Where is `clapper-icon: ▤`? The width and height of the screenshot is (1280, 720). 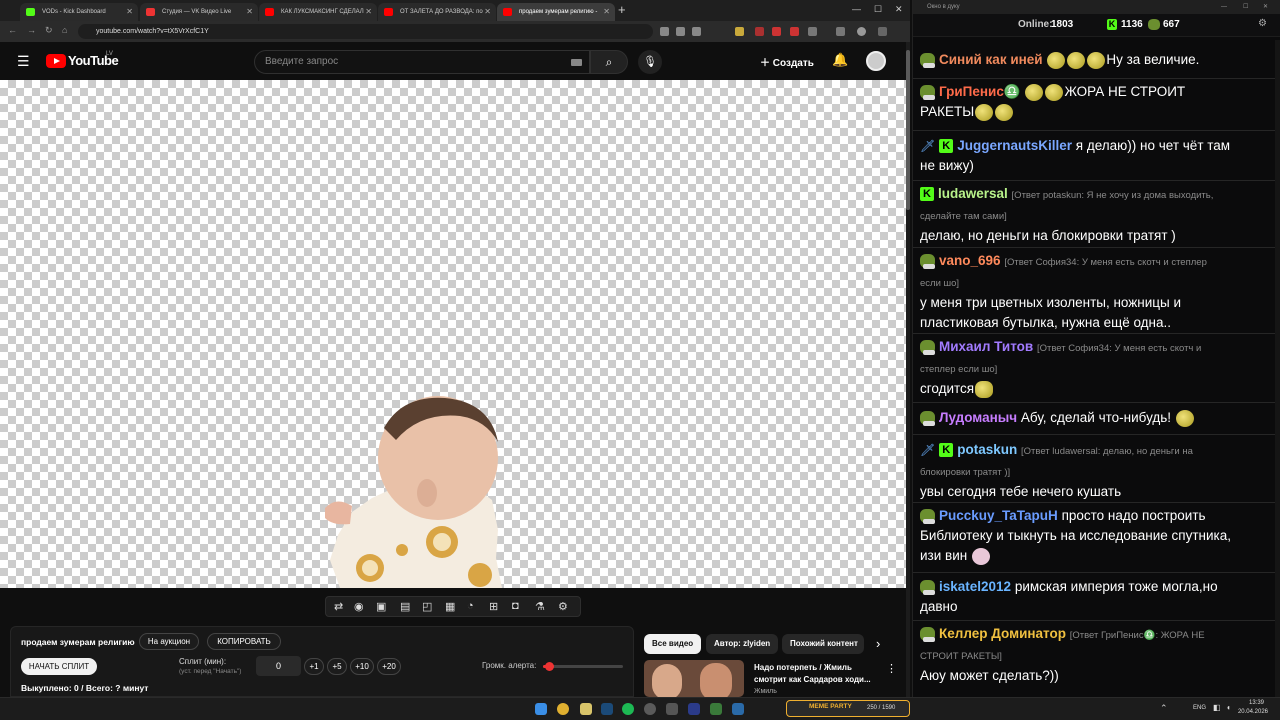
clapper-icon: ▤ is located at coordinates (405, 606).